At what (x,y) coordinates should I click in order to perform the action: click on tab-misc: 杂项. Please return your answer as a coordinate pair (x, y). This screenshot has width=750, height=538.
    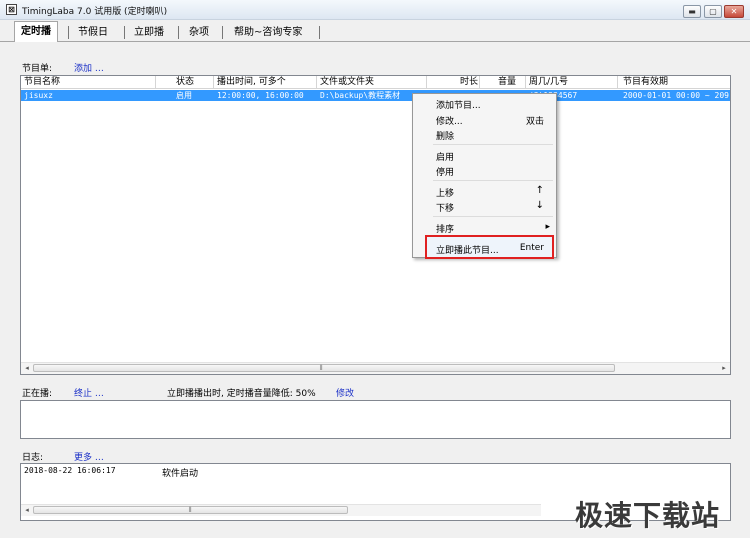
    Looking at the image, I should click on (199, 32).